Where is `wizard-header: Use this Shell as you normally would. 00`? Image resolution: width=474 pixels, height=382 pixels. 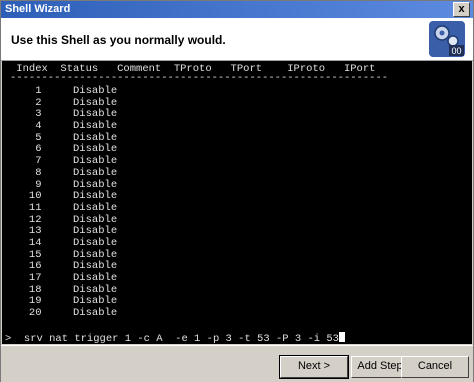 wizard-header: Use this Shell as you normally would. 00 is located at coordinates (237, 39).